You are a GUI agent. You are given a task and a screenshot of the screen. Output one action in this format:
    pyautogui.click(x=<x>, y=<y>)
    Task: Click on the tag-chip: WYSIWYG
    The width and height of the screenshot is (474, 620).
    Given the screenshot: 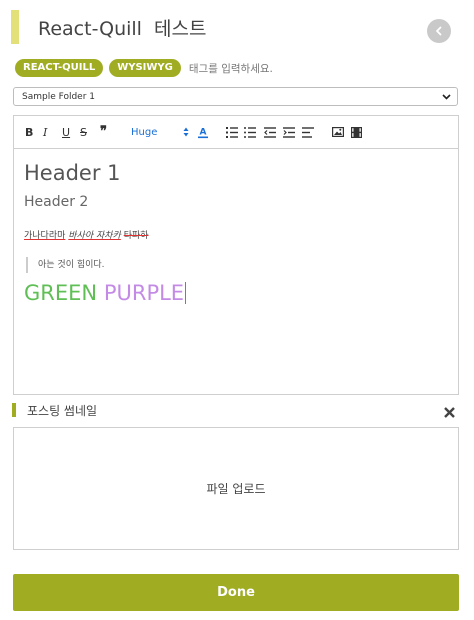 What is the action you would take?
    pyautogui.click(x=145, y=68)
    